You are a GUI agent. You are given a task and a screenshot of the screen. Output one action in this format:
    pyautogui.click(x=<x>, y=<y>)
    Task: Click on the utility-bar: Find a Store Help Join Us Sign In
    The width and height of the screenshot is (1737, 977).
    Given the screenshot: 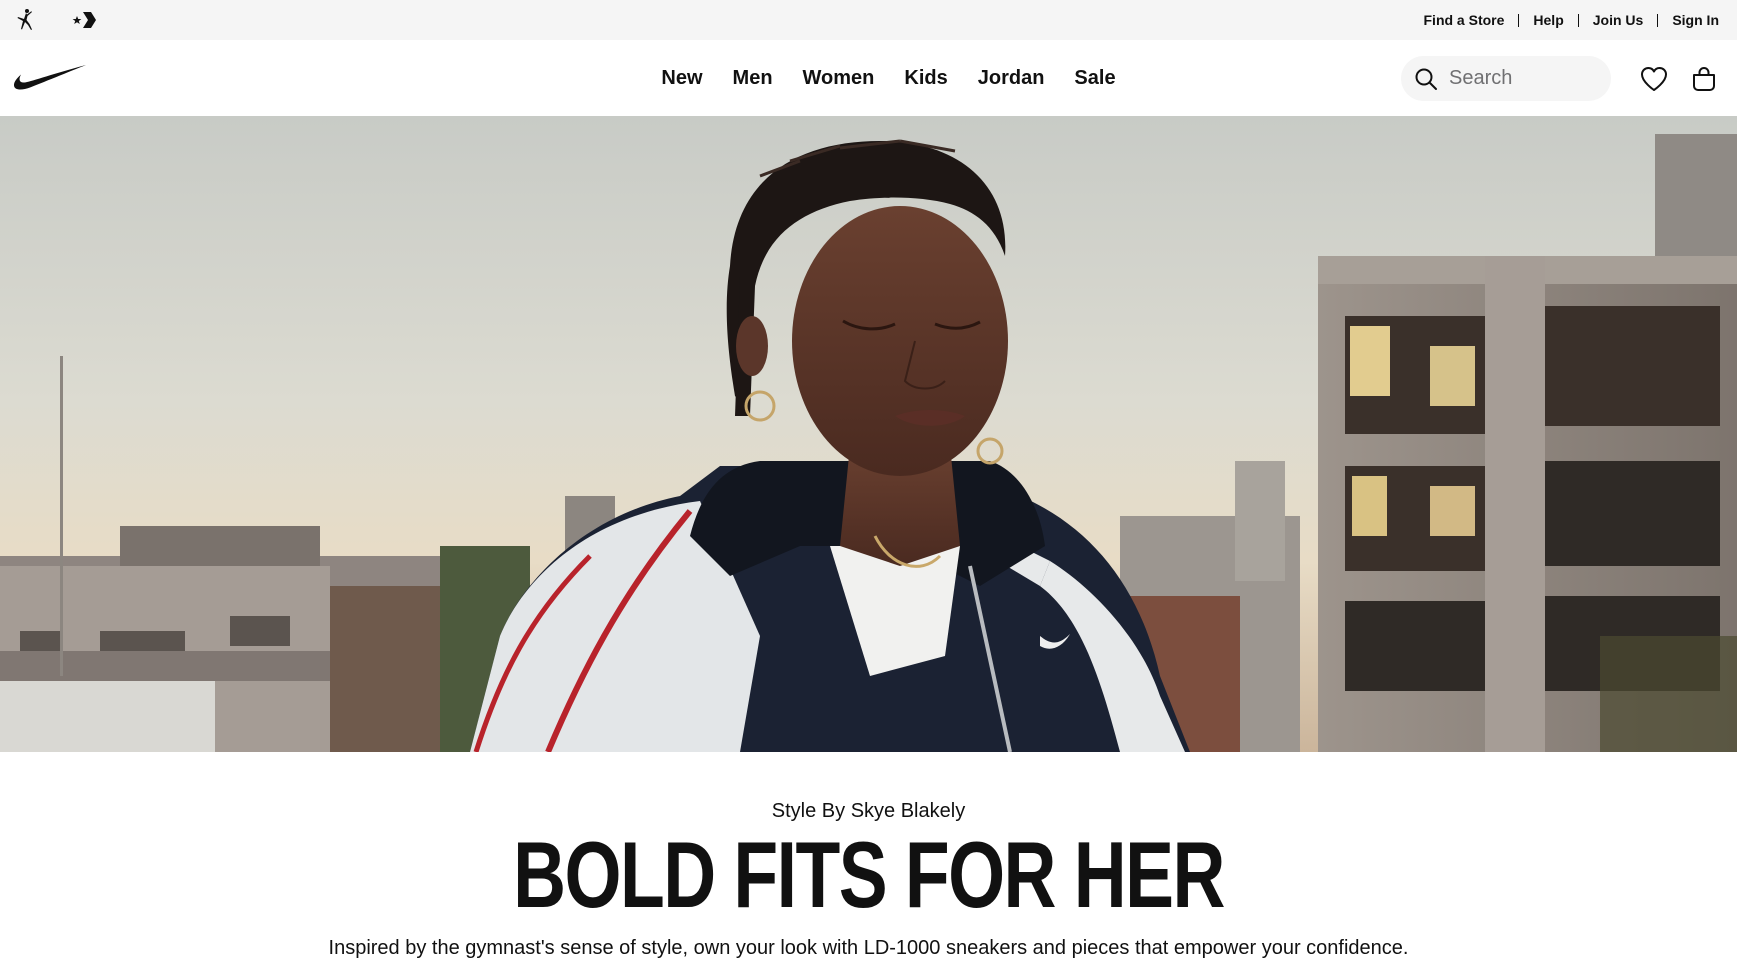 What is the action you would take?
    pyautogui.click(x=868, y=20)
    